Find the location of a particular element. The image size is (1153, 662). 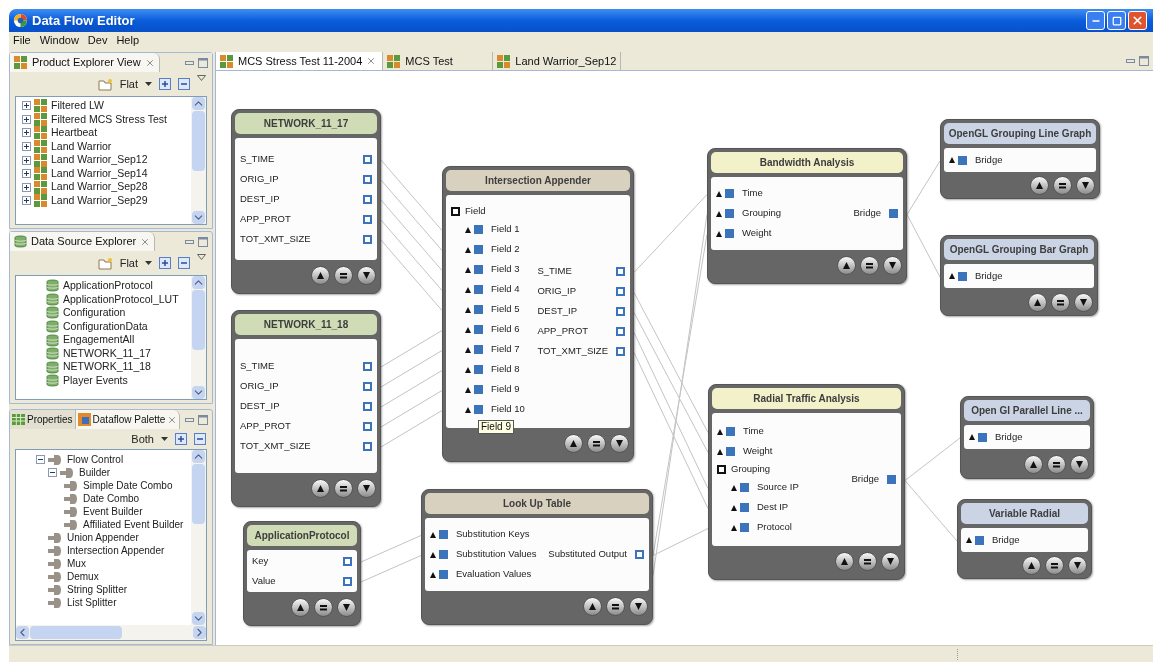

view-menu-icon is located at coordinates (201, 78).